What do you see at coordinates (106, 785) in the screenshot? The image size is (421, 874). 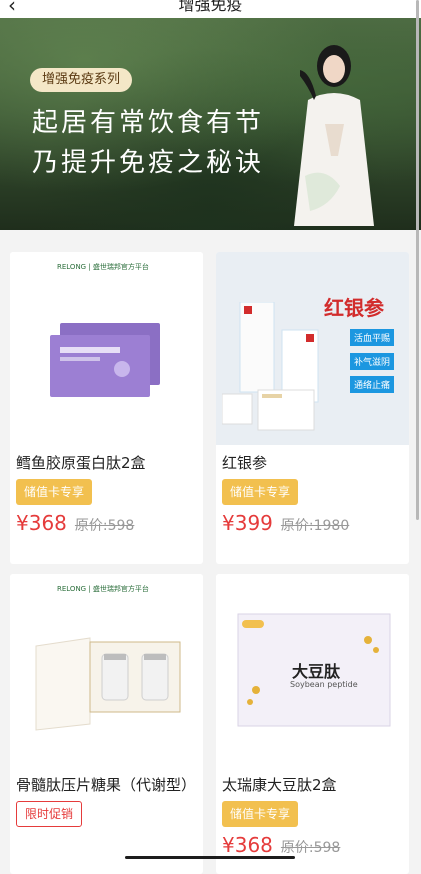 I see `product-name: 骨髓肽压片糖果（代谢型）` at bounding box center [106, 785].